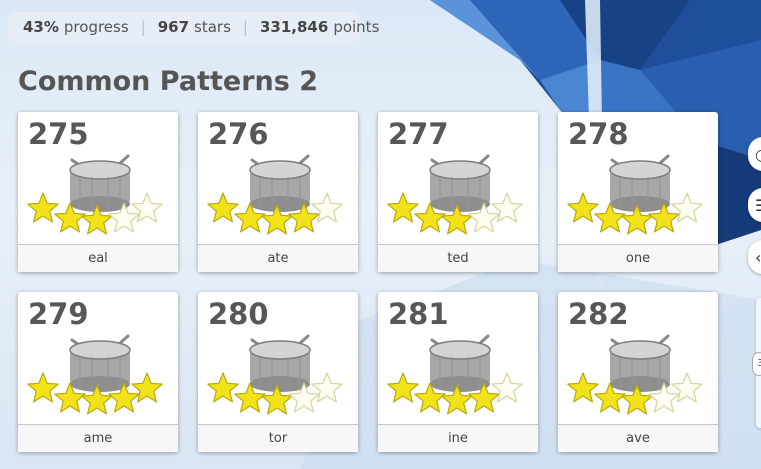 The width and height of the screenshot is (761, 469). I want to click on lesson-name: one, so click(638, 258).